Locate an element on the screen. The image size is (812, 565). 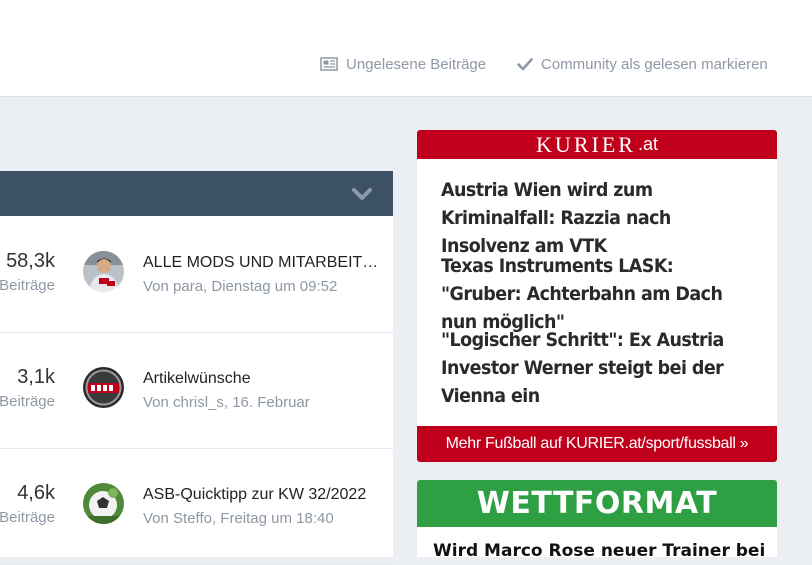
chevron-down-icon is located at coordinates (362, 194).